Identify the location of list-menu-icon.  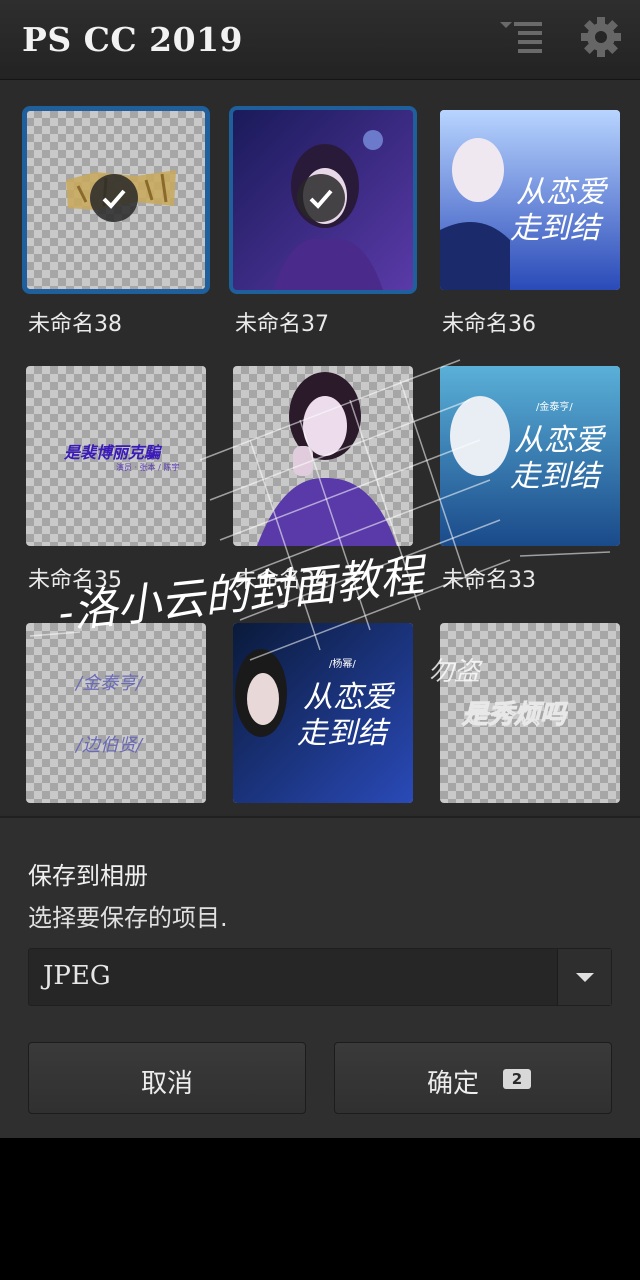
(523, 37).